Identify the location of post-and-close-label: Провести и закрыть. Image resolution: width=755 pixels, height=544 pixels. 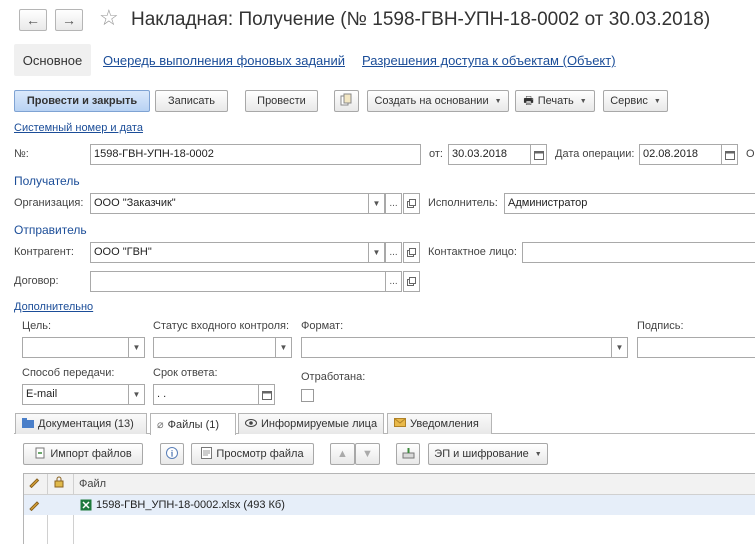
(82, 101).